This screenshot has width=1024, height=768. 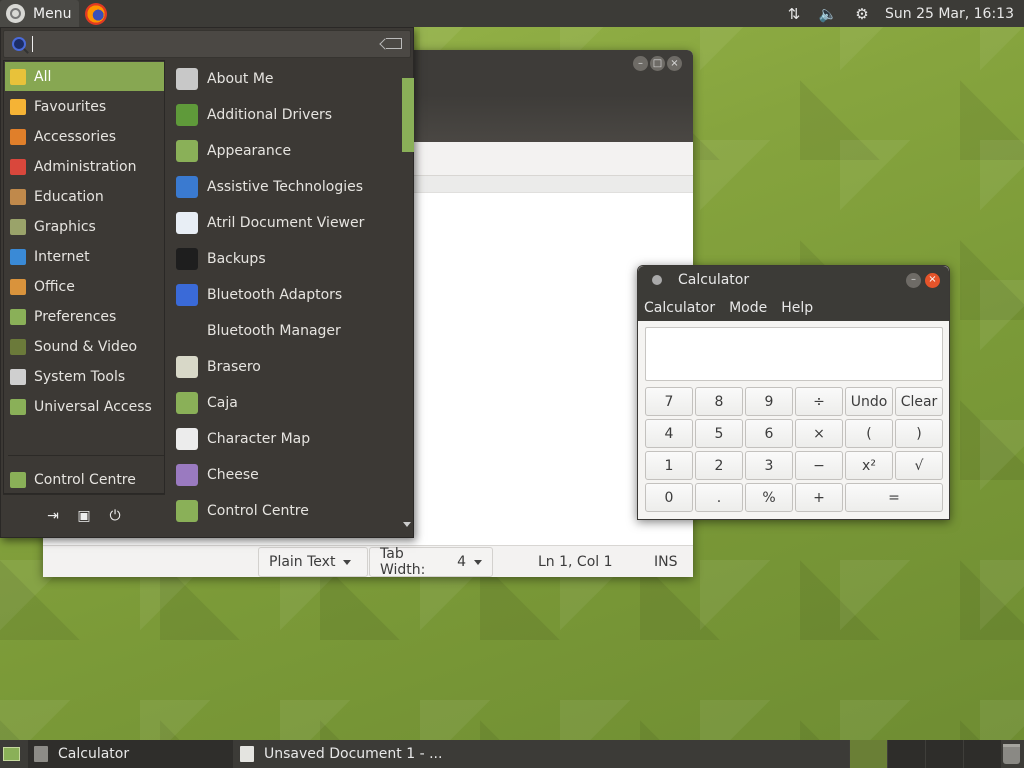 What do you see at coordinates (115, 516) in the screenshot?
I see `power-icon: ⏻` at bounding box center [115, 516].